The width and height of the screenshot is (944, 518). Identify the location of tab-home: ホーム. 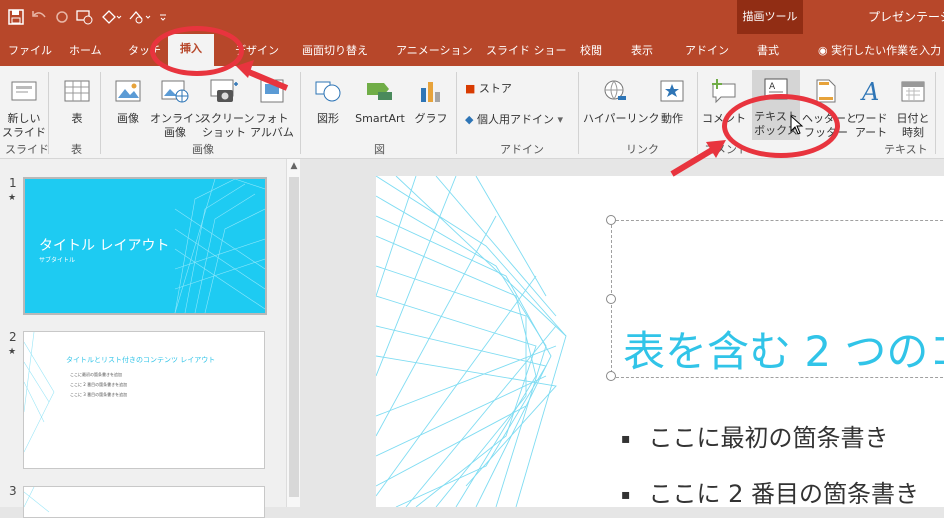
(85, 50).